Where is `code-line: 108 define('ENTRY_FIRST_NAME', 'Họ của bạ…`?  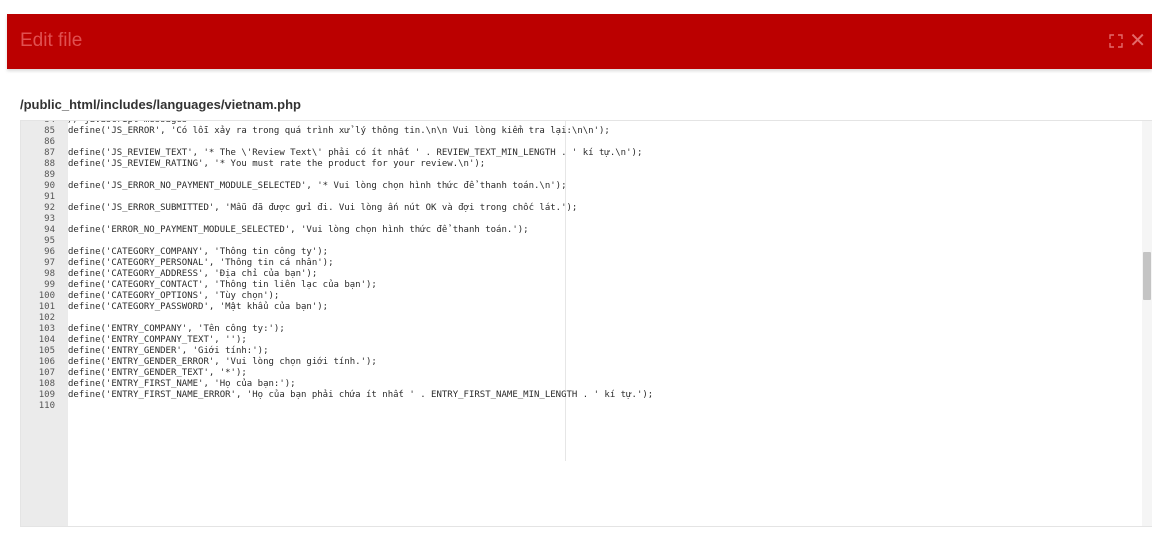 code-line: 108 define('ENTRY_FIRST_NAME', 'Họ của bạ… is located at coordinates (581, 384).